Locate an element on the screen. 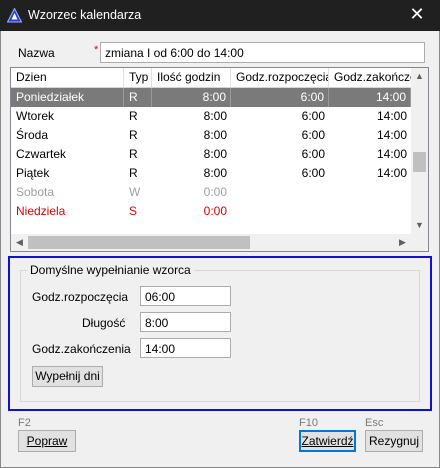  correct-button: Popraw is located at coordinates (47, 441).